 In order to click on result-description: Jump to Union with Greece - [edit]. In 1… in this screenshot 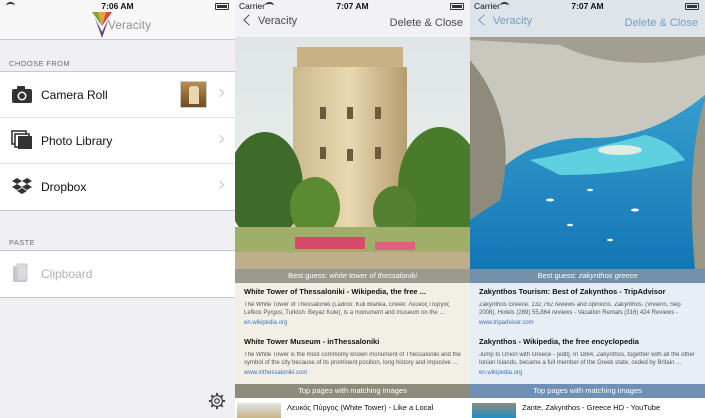, I will do `click(587, 359)`.